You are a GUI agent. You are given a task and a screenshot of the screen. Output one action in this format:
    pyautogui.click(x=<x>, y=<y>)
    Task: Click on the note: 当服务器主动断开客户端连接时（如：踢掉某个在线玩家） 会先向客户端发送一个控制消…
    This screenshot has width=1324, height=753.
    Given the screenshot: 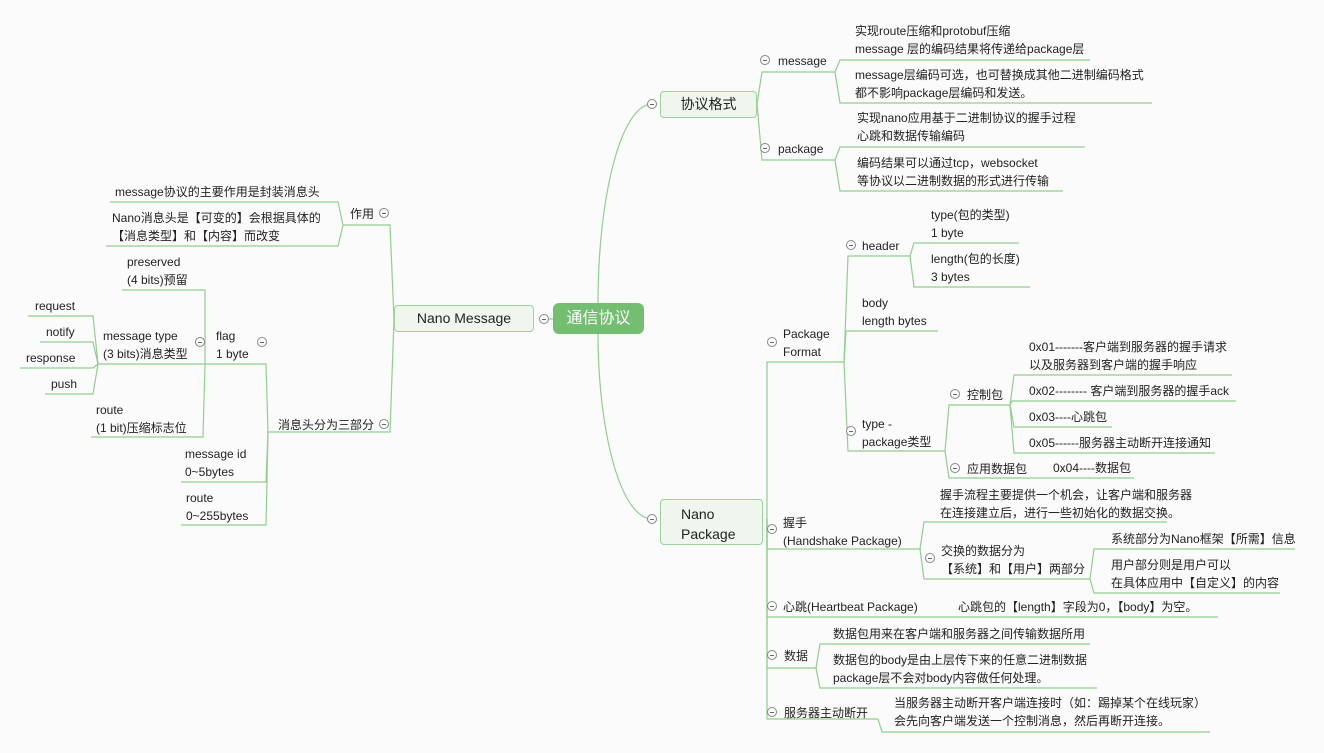 What is the action you would take?
    pyautogui.click(x=1050, y=712)
    